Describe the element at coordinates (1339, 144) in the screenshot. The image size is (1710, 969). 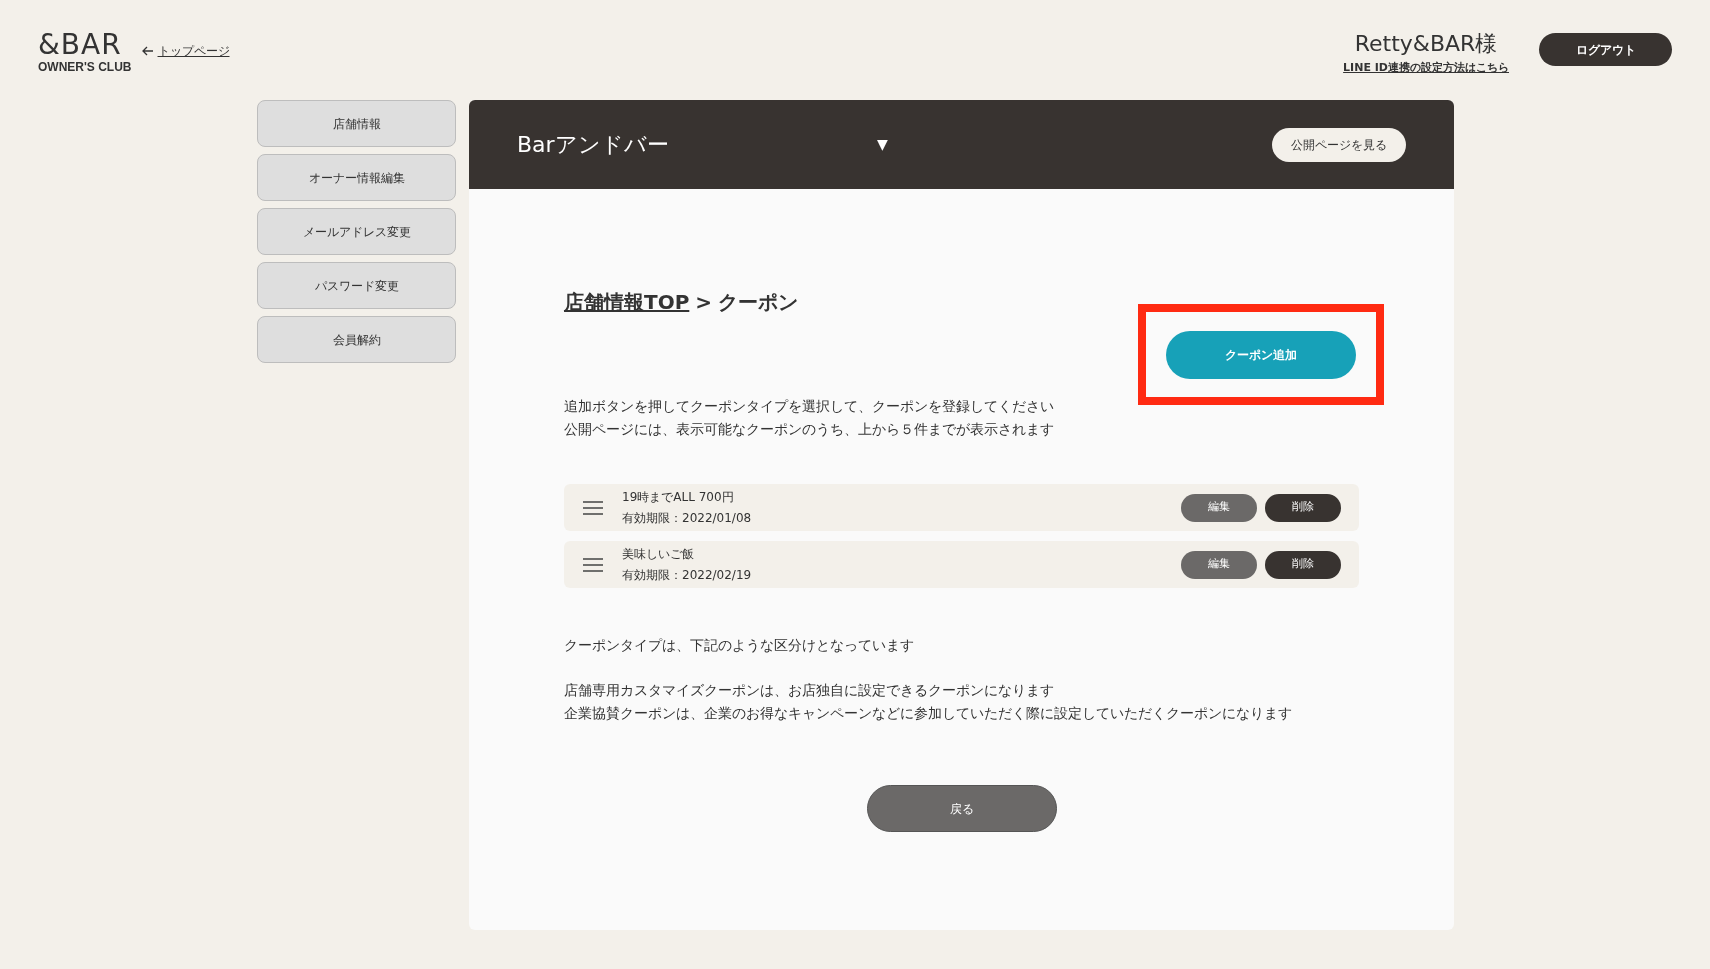
I see `public-page-button: 公開ページを見る` at that location.